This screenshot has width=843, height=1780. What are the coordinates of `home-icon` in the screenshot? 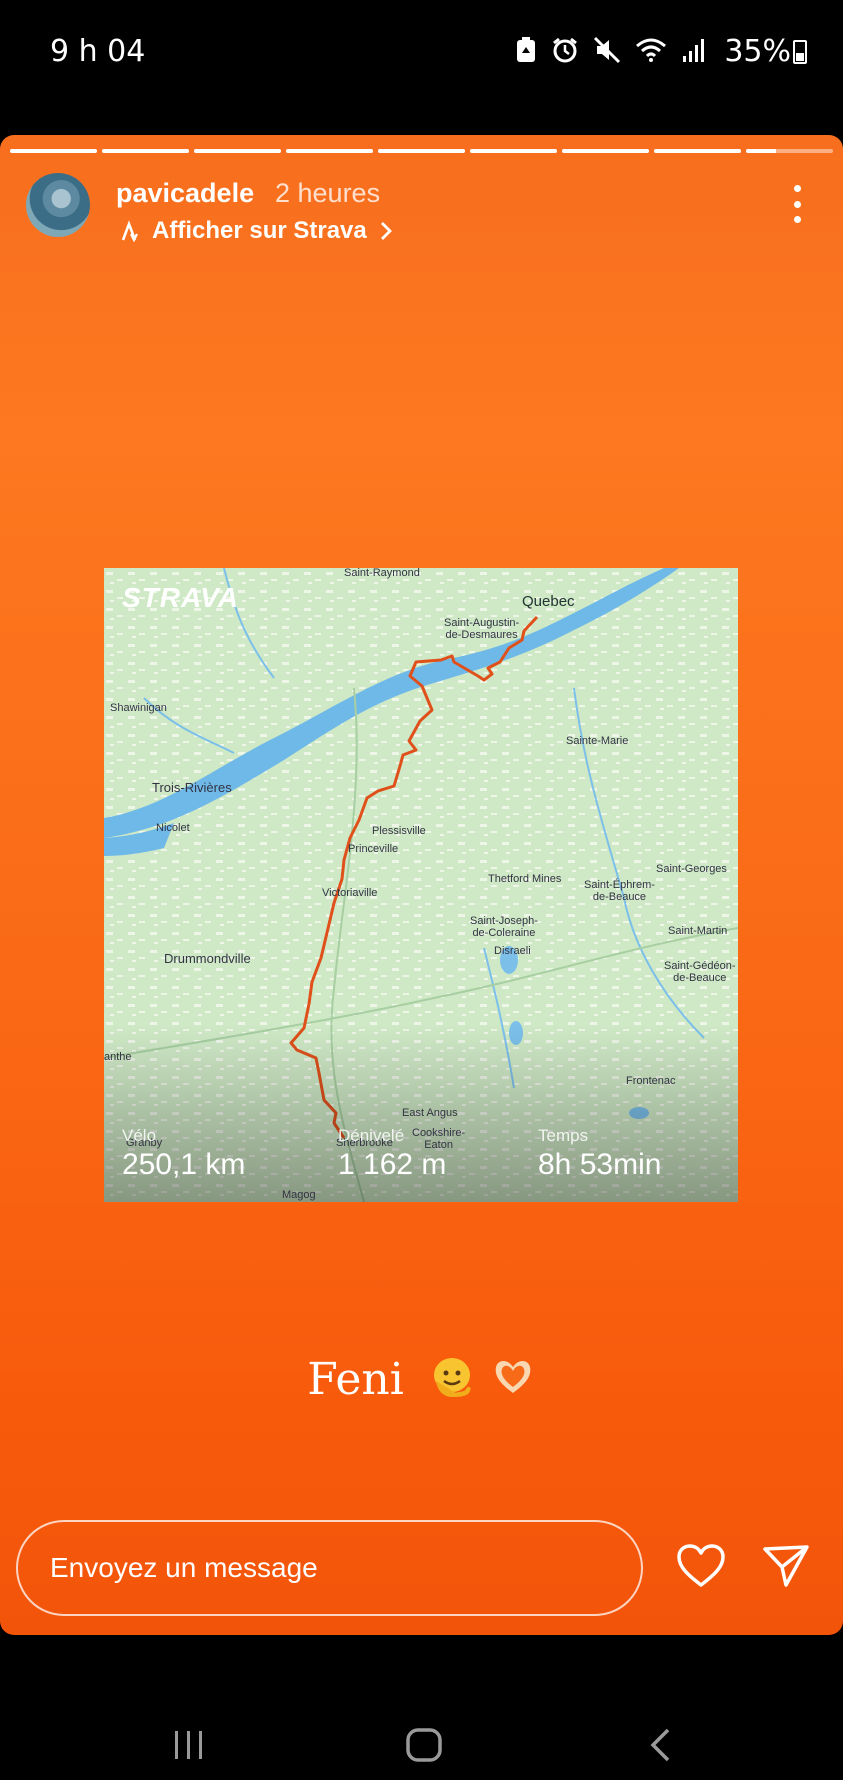 It's located at (424, 1745).